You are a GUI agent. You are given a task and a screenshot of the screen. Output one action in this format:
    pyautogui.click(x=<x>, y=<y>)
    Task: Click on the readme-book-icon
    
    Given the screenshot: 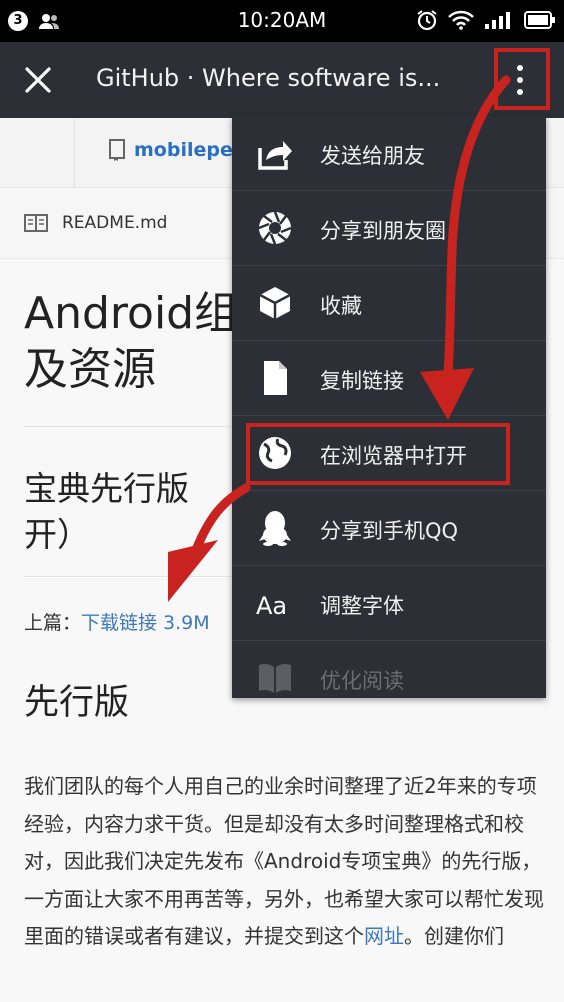 What is the action you would take?
    pyautogui.click(x=36, y=223)
    